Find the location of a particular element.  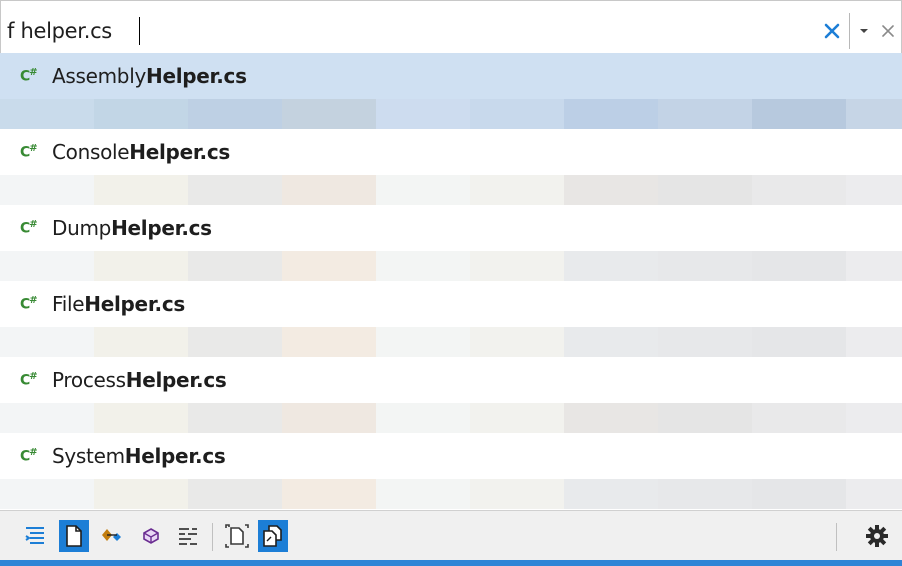

members-icon is located at coordinates (151, 536).